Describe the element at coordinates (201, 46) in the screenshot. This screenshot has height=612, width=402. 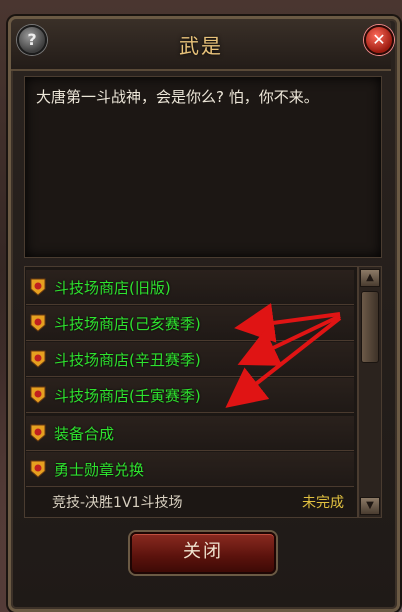
I see `dialog-title: 武是` at that location.